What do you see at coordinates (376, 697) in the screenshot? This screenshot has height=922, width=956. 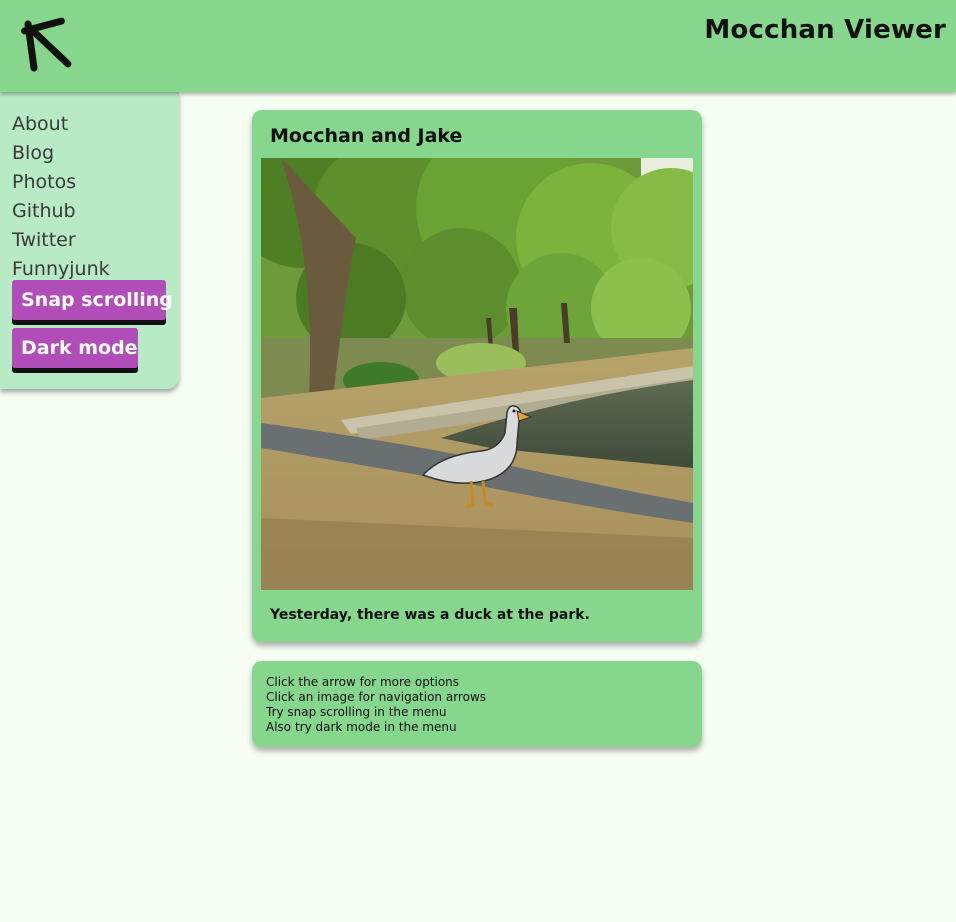 I see `tip-item: Click an image for navigation arrows` at bounding box center [376, 697].